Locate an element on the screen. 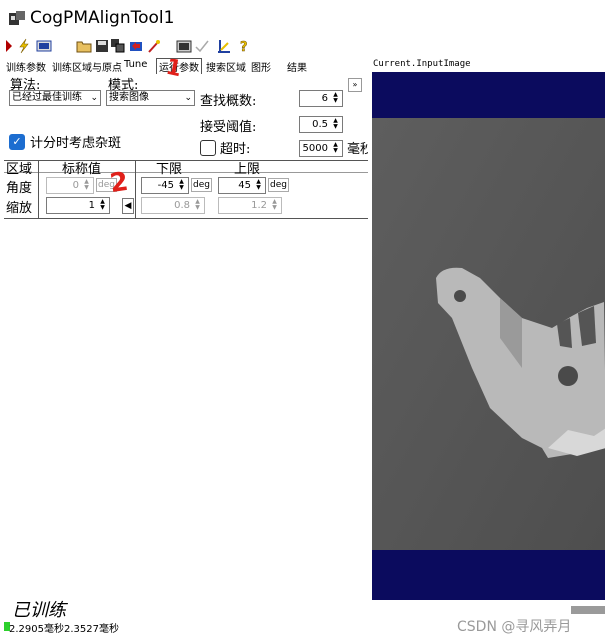  scale-low-stepper: 0.8 ▲ ▼ is located at coordinates (173, 205).